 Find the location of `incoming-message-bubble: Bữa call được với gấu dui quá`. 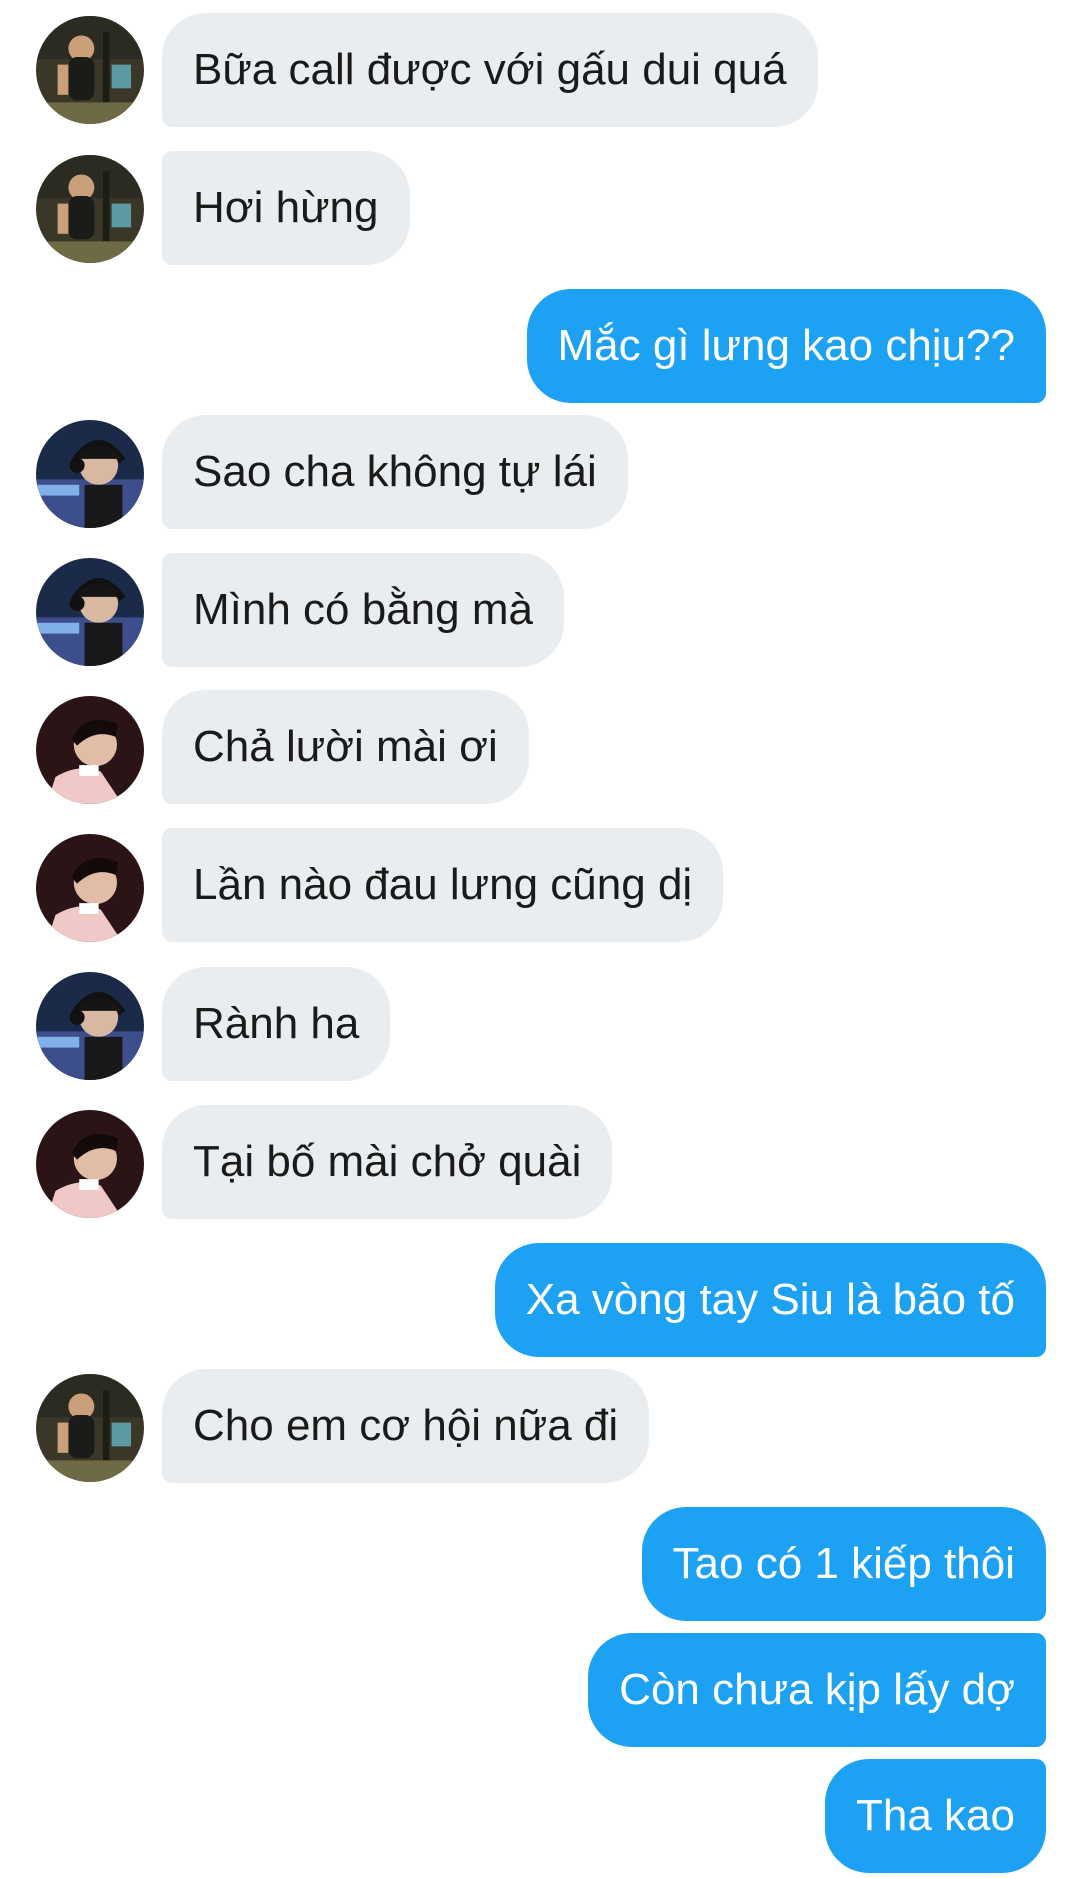

incoming-message-bubble: Bữa call được với gấu dui quá is located at coordinates (490, 70).